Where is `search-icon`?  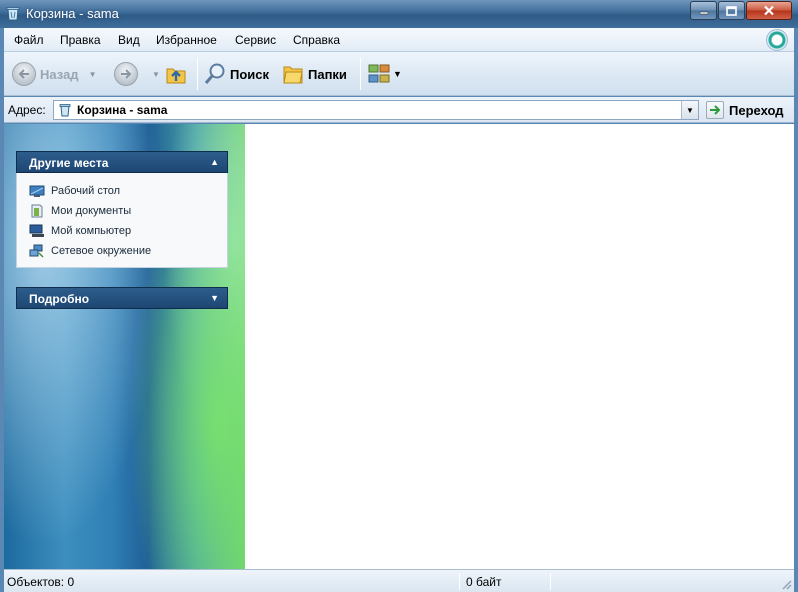 search-icon is located at coordinates (214, 73).